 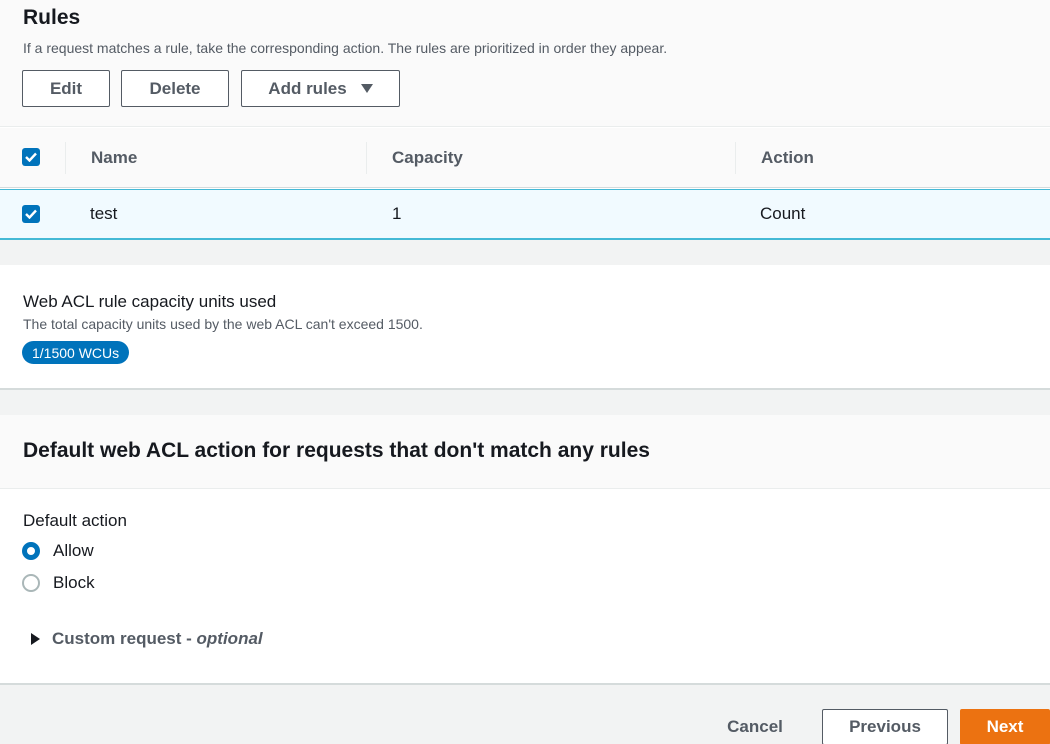 I want to click on row-checkbox, so click(x=31, y=214).